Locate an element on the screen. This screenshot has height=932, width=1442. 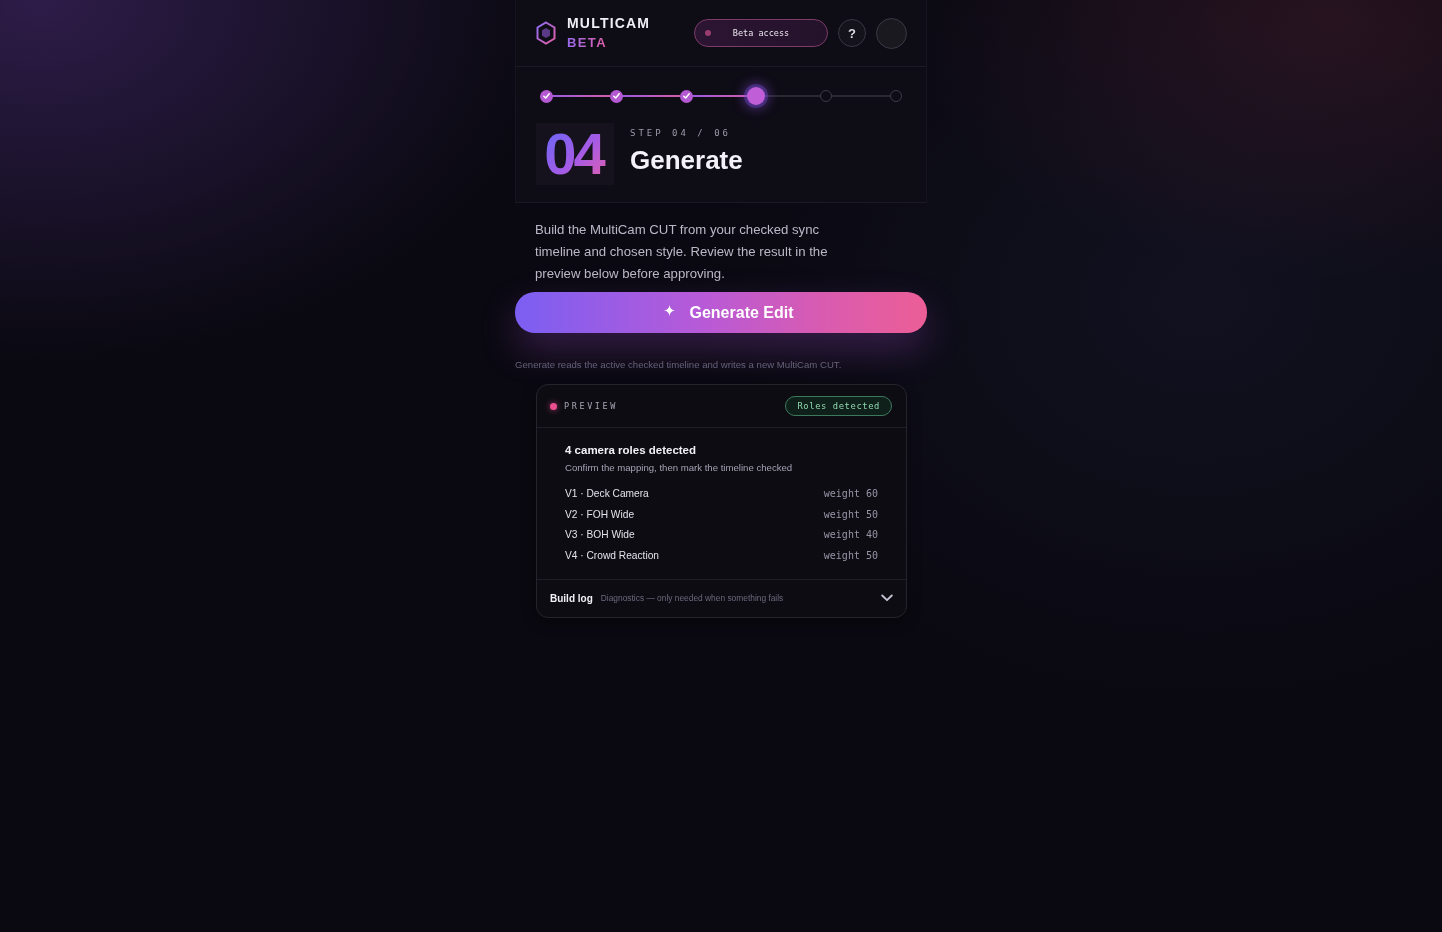
role-name: V4 · Crowd Reaction is located at coordinates (612, 555).